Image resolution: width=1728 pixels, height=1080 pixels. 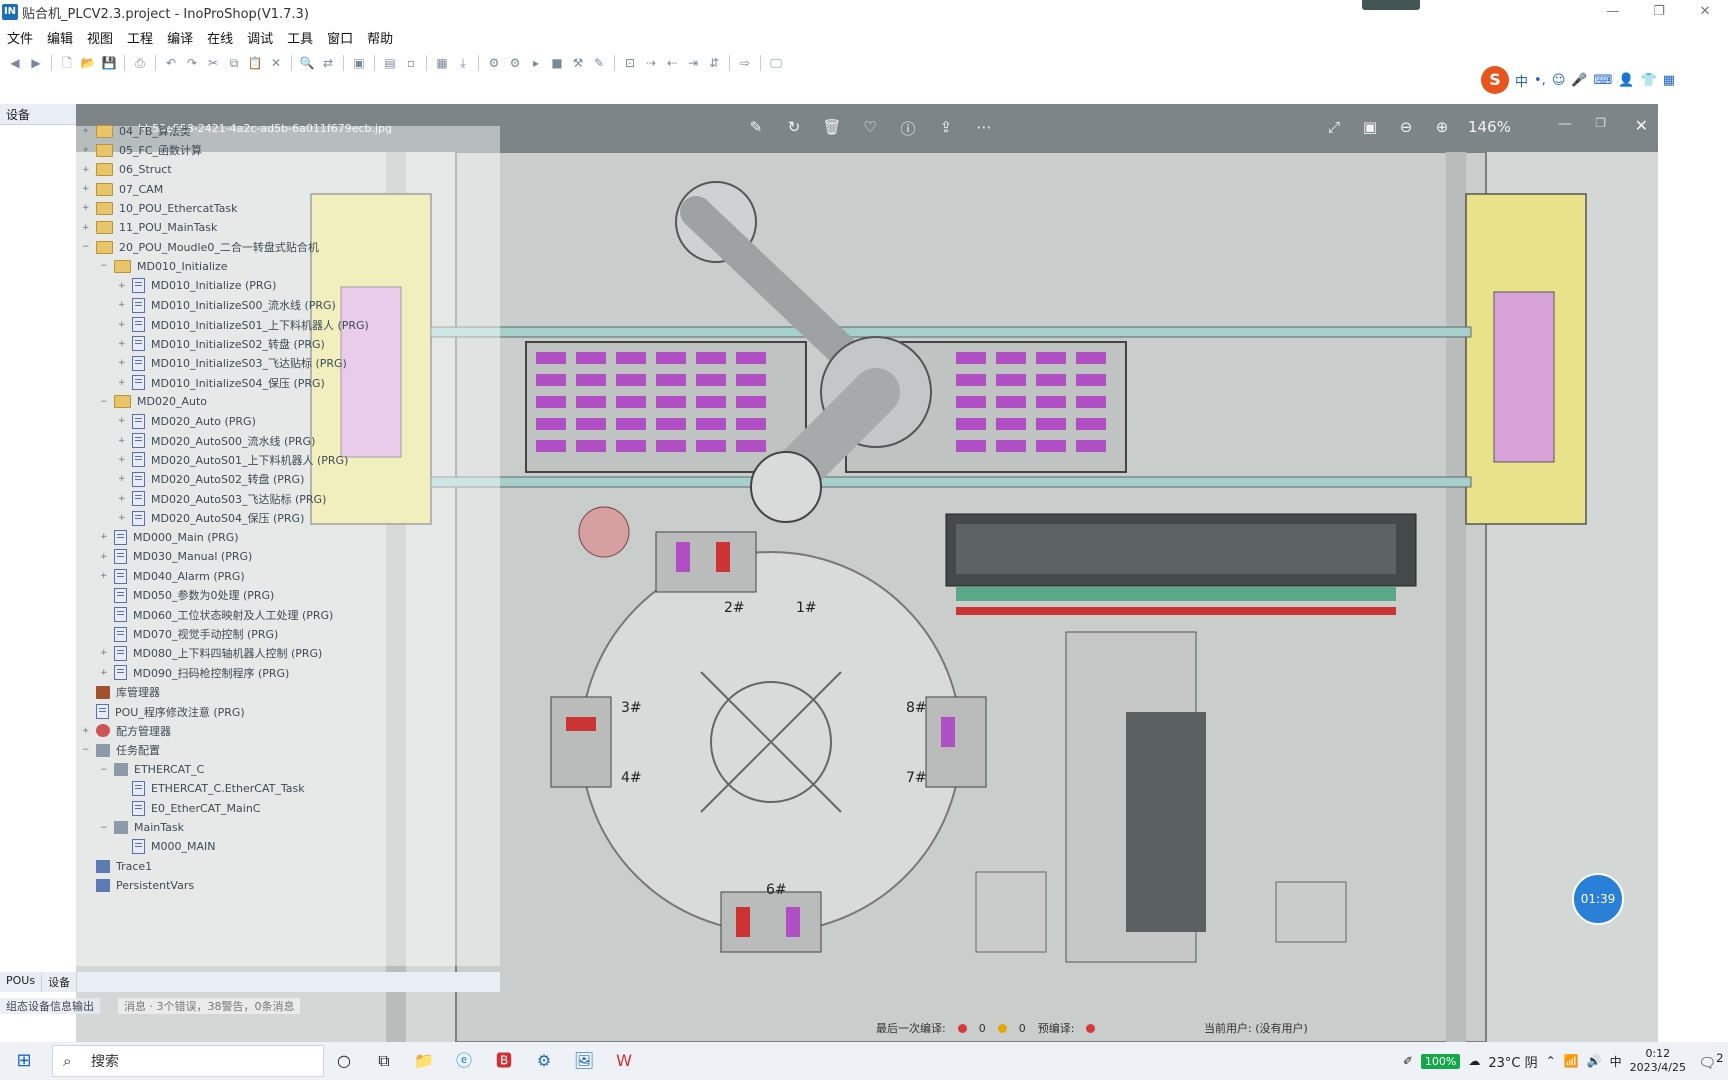 I want to click on forcing-icon: ⇵, so click(x=714, y=63).